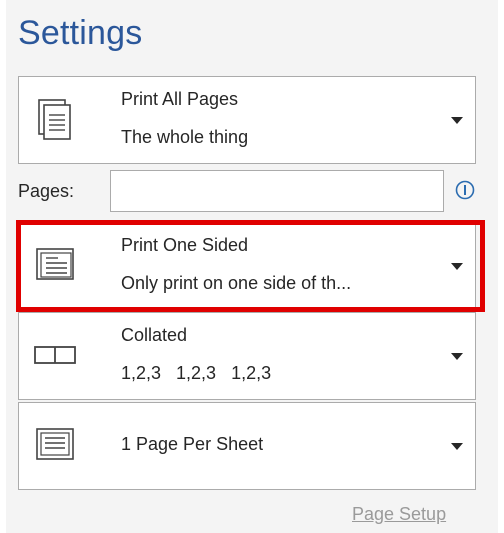 The image size is (504, 533). Describe the element at coordinates (196, 373) in the screenshot. I see `collation-subtitle: 1,2,3 1,2,3 1,2,3` at that location.